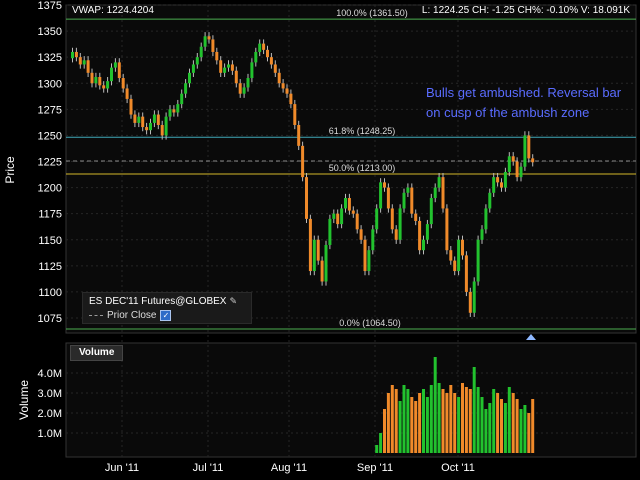  What do you see at coordinates (132, 316) in the screenshot?
I see `prior-close-label: Prior Close` at bounding box center [132, 316].